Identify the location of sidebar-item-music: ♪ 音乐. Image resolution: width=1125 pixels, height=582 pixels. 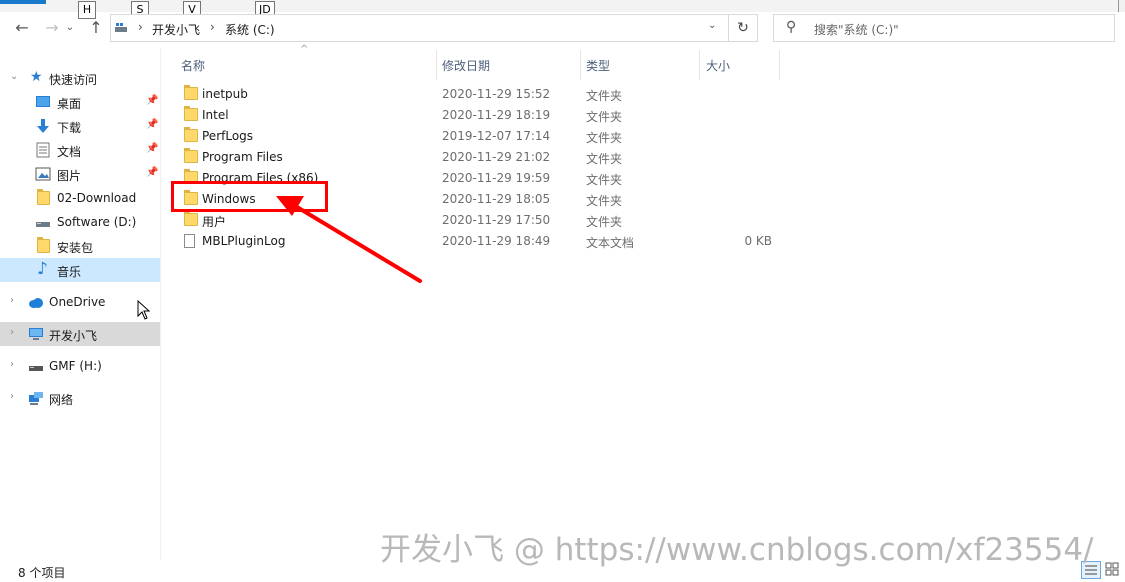
(80, 270).